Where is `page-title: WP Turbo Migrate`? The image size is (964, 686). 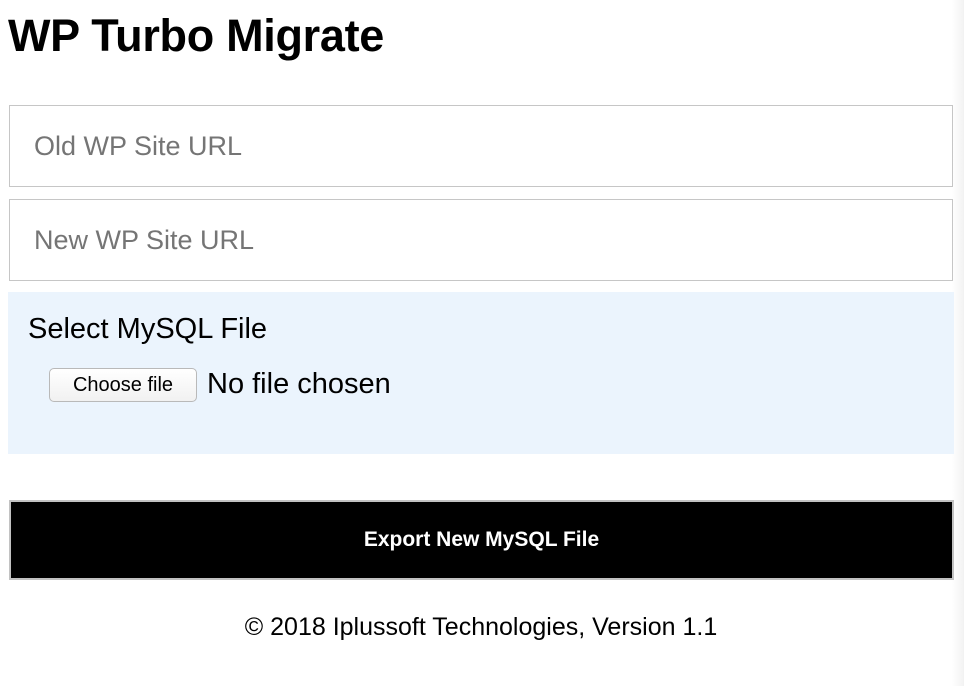
page-title: WP Turbo Migrate is located at coordinates (196, 35).